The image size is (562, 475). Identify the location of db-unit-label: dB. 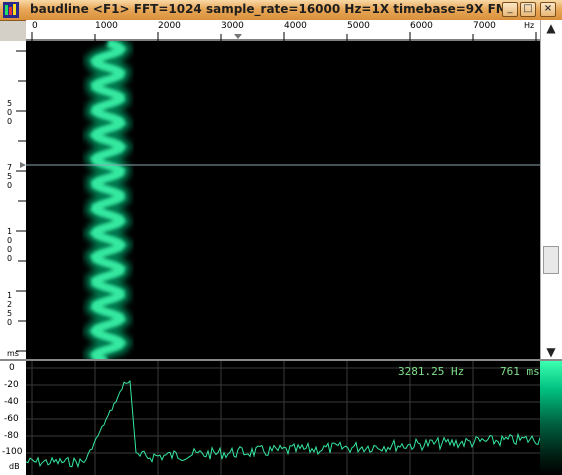
(14, 466).